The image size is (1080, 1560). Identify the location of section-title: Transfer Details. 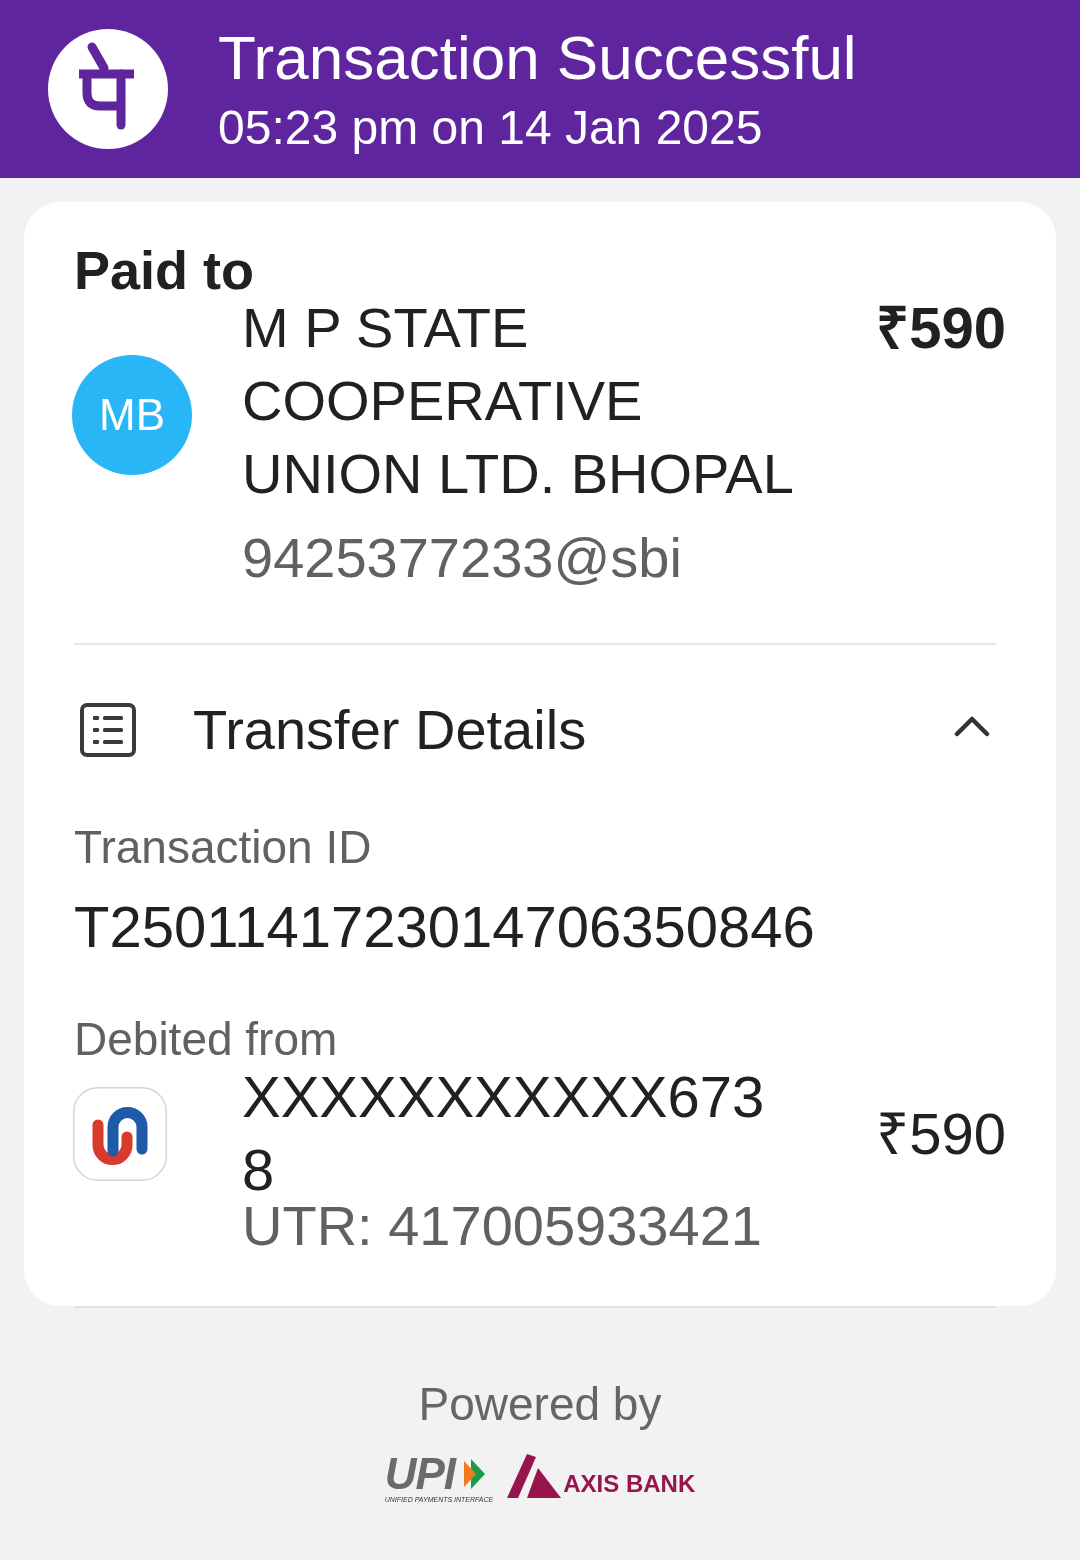
(390, 730).